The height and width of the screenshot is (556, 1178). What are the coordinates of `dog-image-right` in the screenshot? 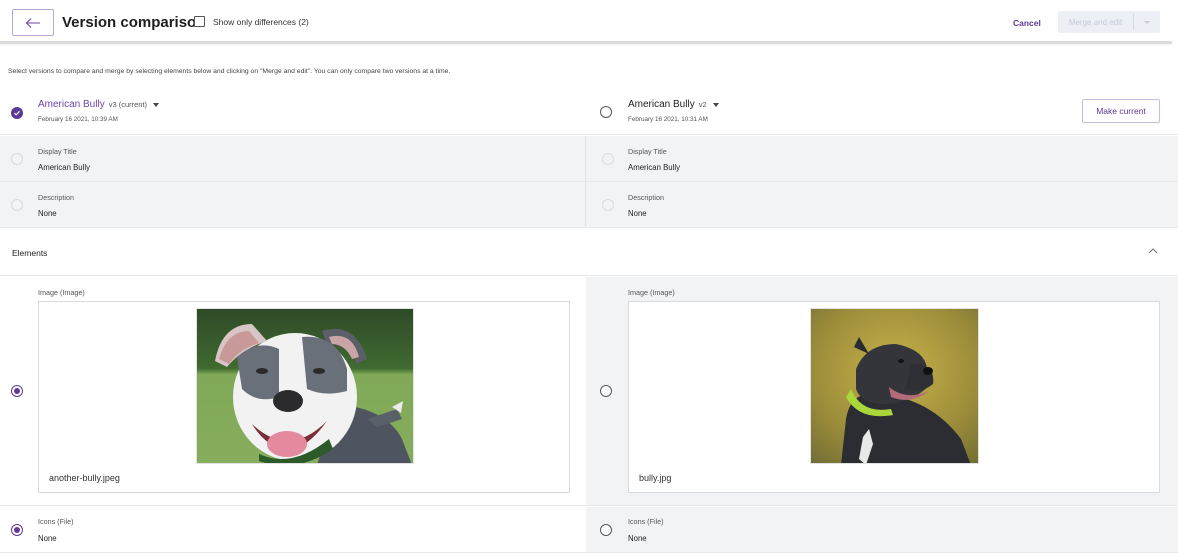 It's located at (894, 386).